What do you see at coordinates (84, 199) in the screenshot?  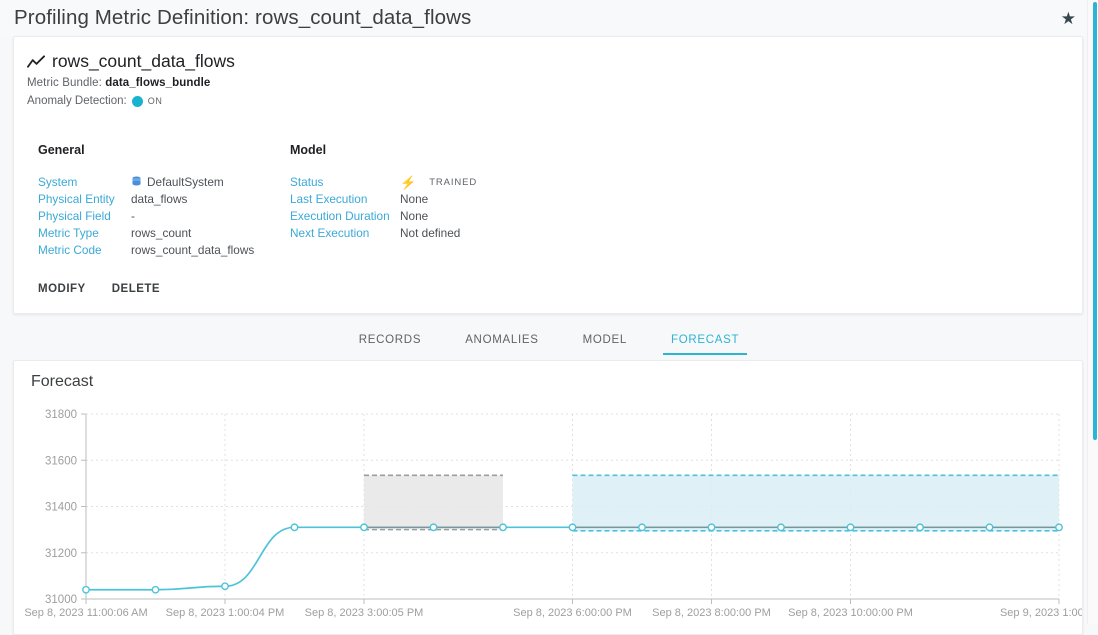 I see `general-key-physical-entity: Physical Entity` at bounding box center [84, 199].